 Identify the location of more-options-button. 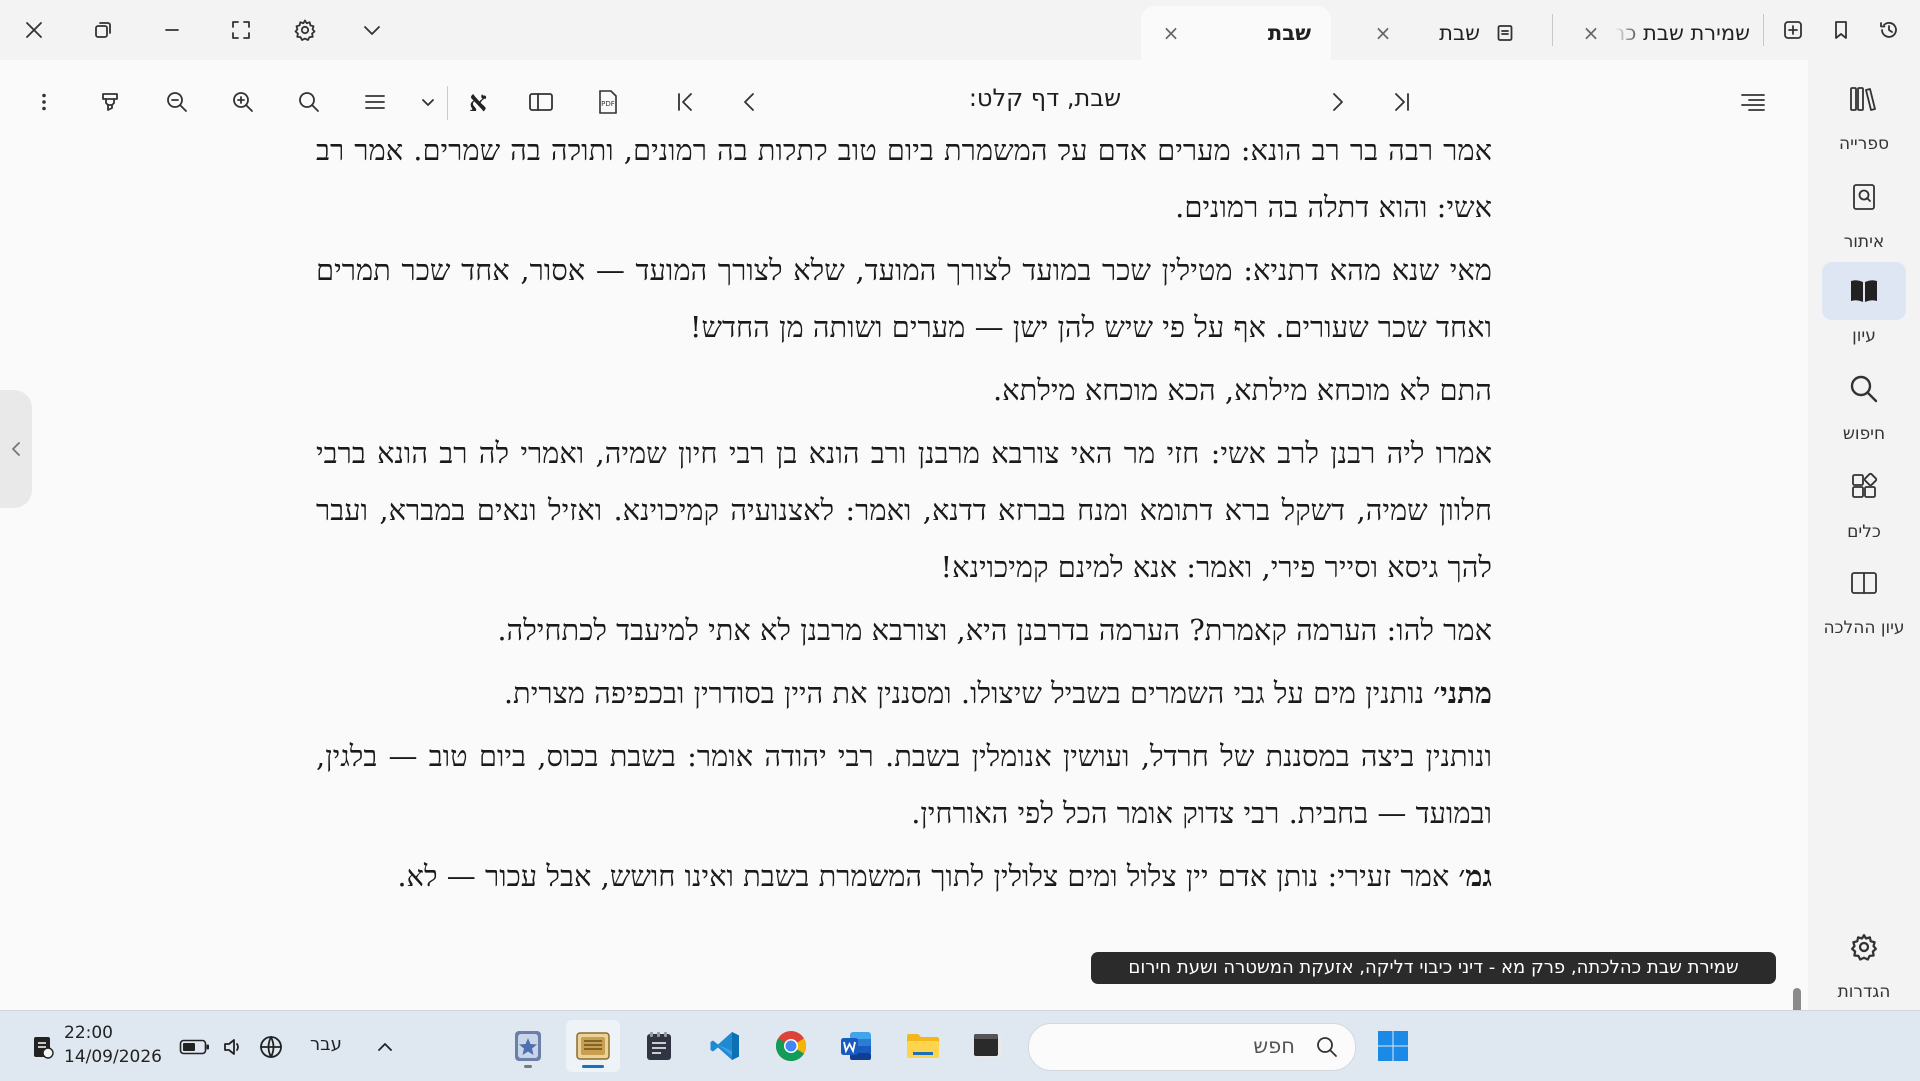
(44, 102).